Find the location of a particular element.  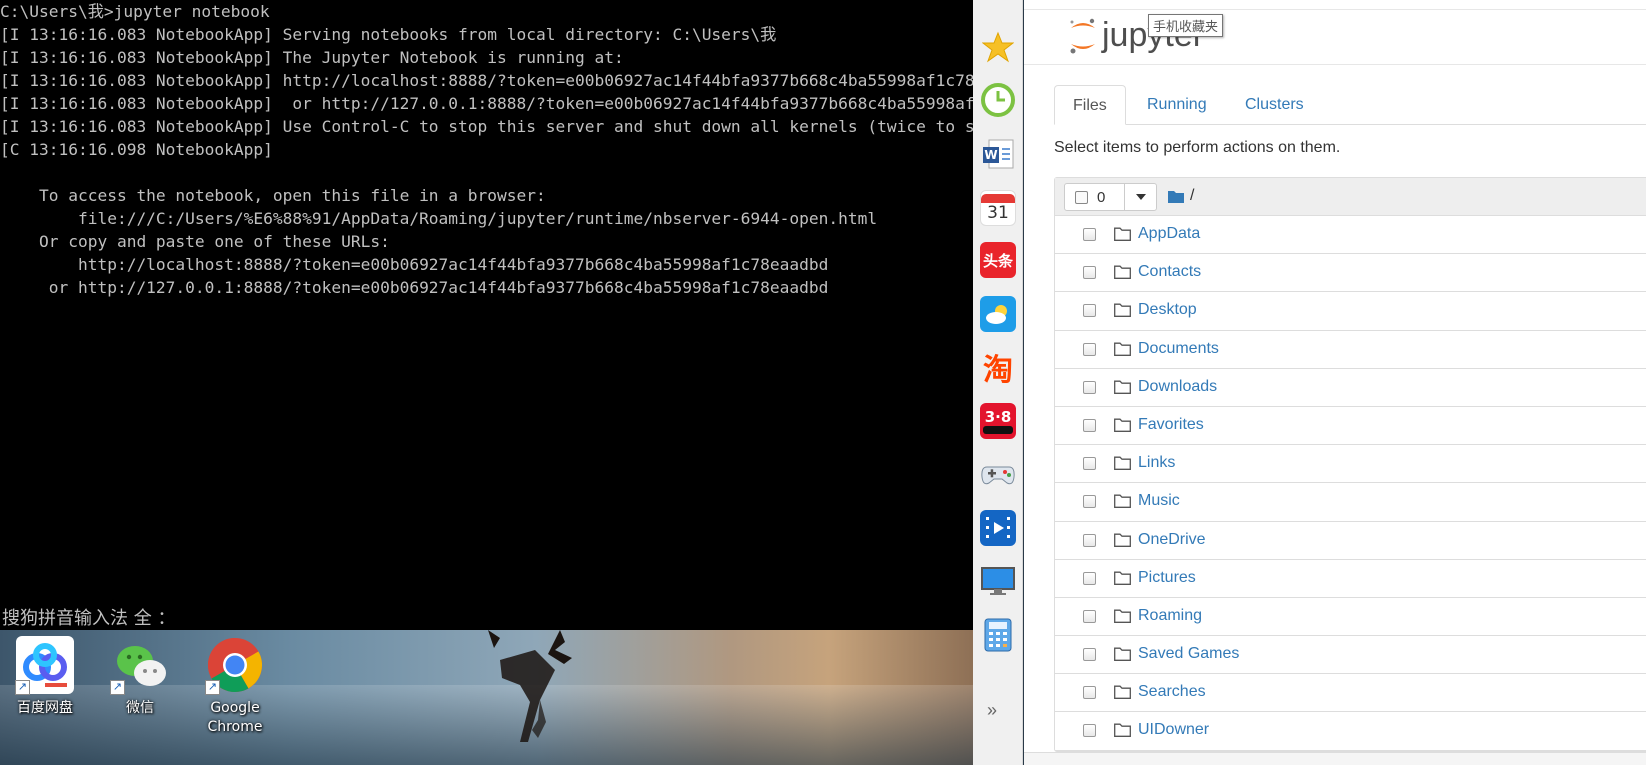

chrome-icon: ↗ is located at coordinates (235, 665).